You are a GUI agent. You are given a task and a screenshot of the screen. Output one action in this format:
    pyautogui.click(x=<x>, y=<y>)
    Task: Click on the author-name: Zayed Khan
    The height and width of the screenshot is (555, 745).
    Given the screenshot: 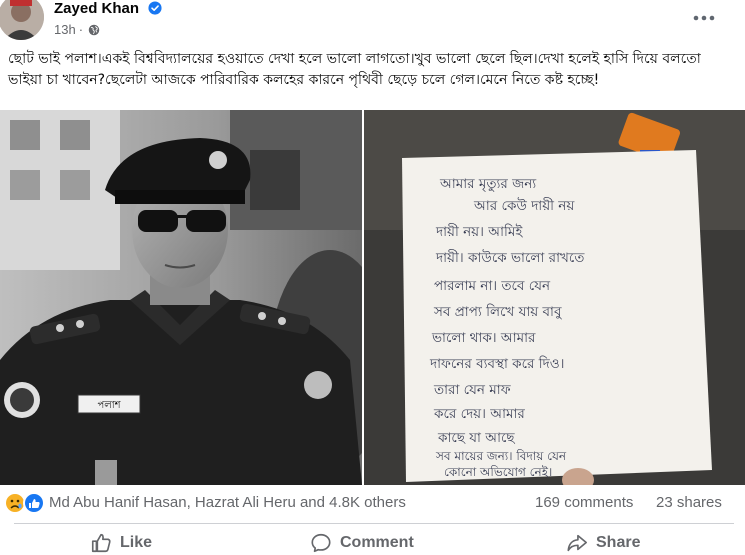 What is the action you would take?
    pyautogui.click(x=96, y=8)
    